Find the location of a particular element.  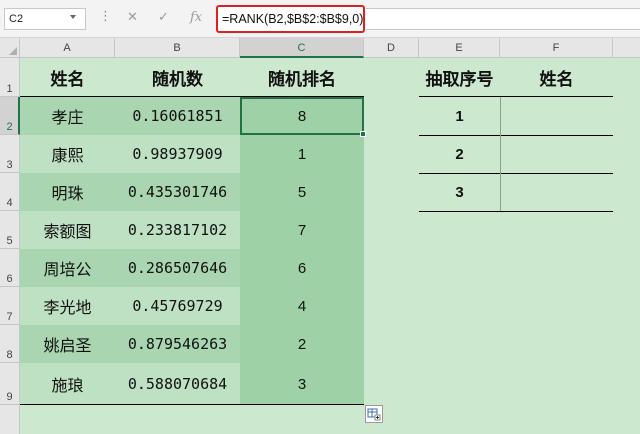

header-draw-number: 抽取序号 is located at coordinates (459, 77).